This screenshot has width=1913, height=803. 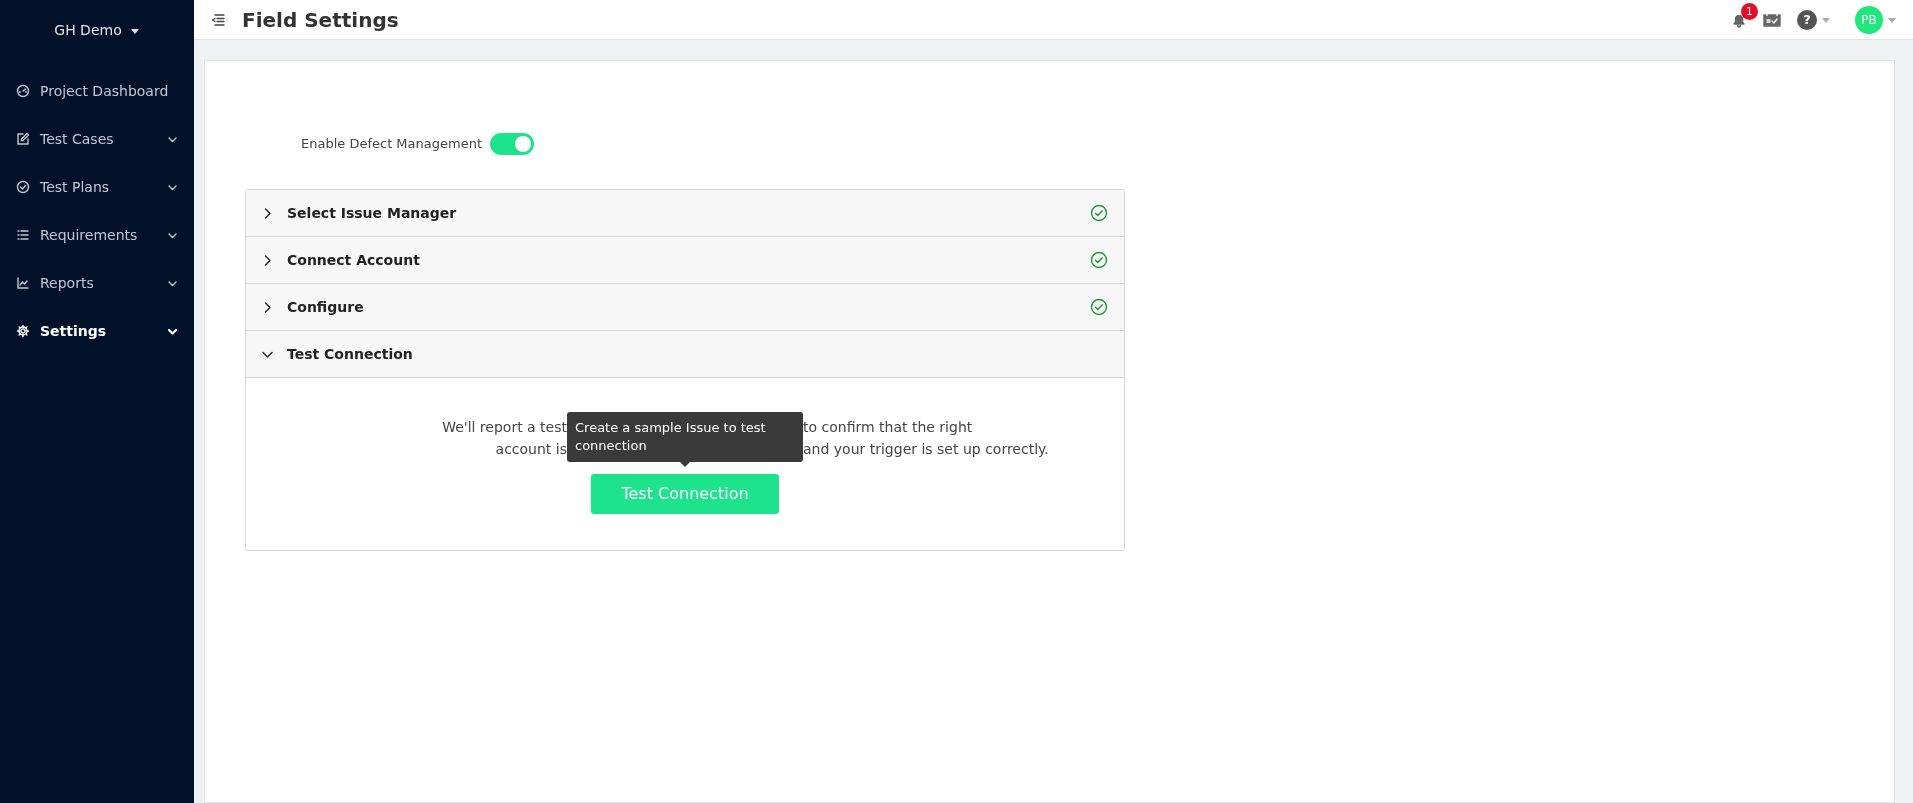 I want to click on accordion-header: Select Issue Manager, so click(x=685, y=213).